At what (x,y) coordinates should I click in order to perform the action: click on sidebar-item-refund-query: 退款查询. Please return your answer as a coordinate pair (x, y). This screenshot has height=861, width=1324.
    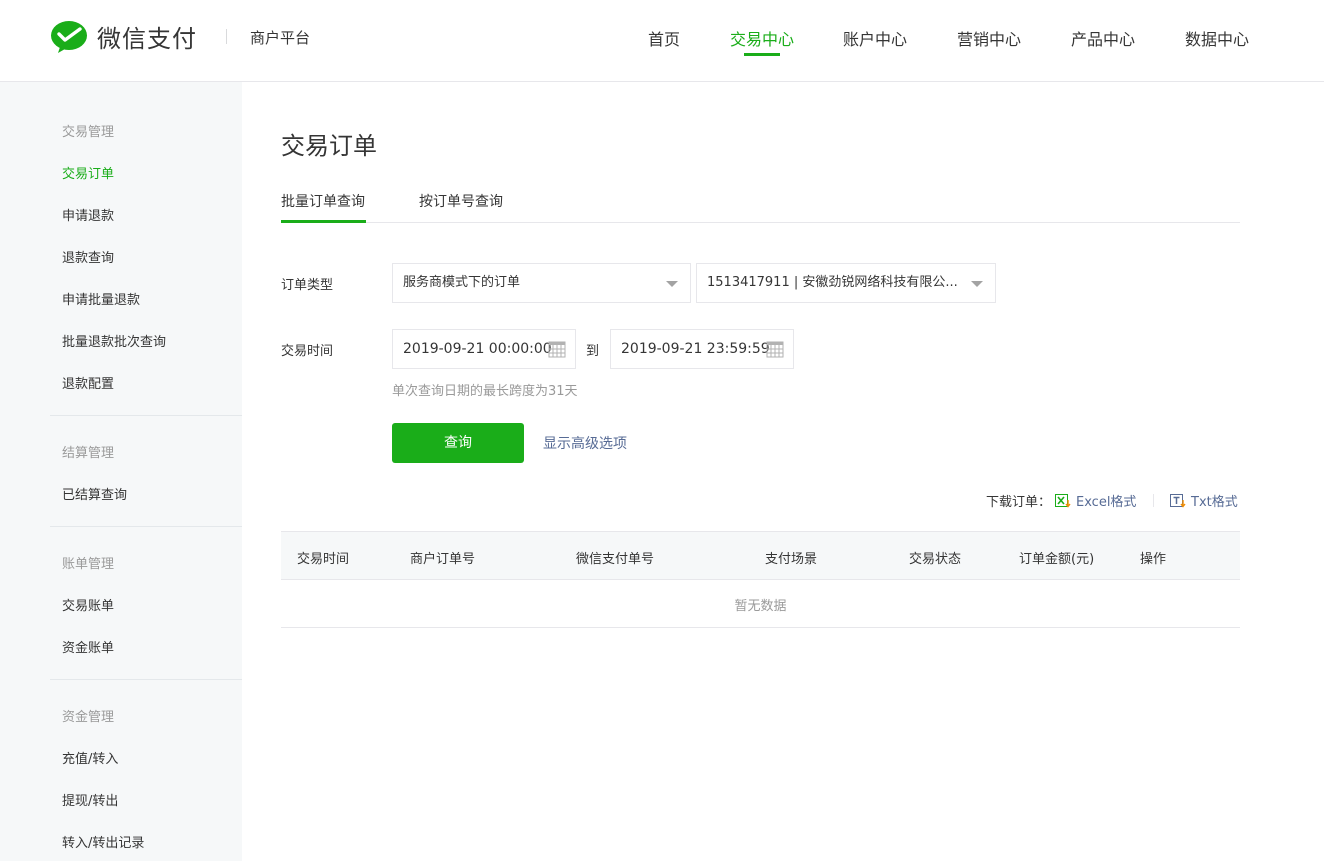
    Looking at the image, I should click on (88, 256).